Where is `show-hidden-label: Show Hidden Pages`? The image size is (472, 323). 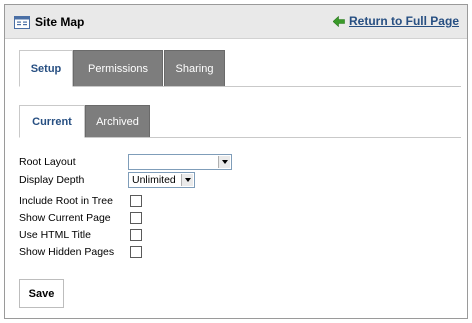
show-hidden-label: Show Hidden Pages is located at coordinates (67, 252).